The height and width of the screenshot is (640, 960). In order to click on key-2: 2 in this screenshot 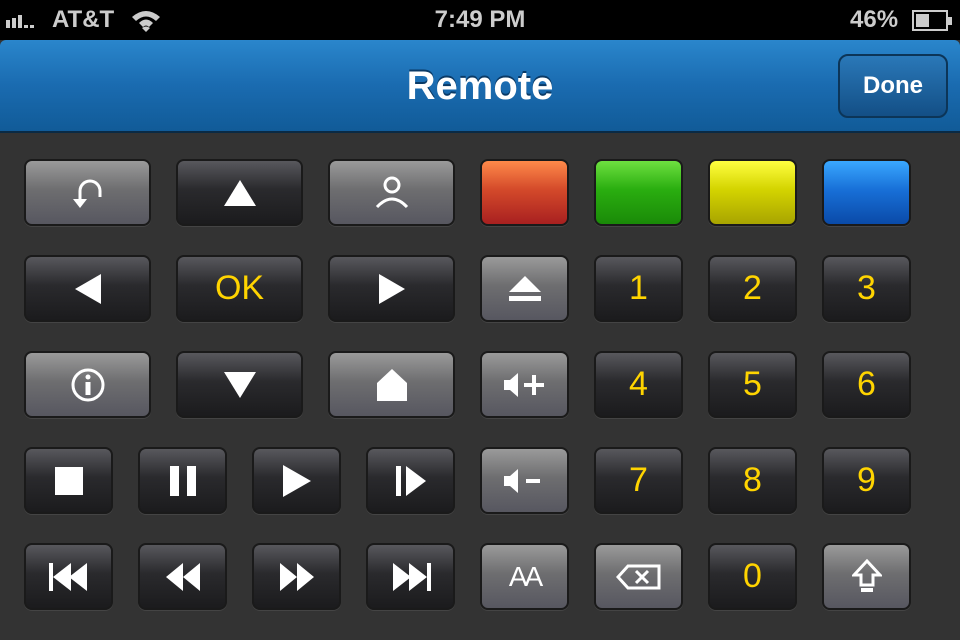, I will do `click(752, 288)`.